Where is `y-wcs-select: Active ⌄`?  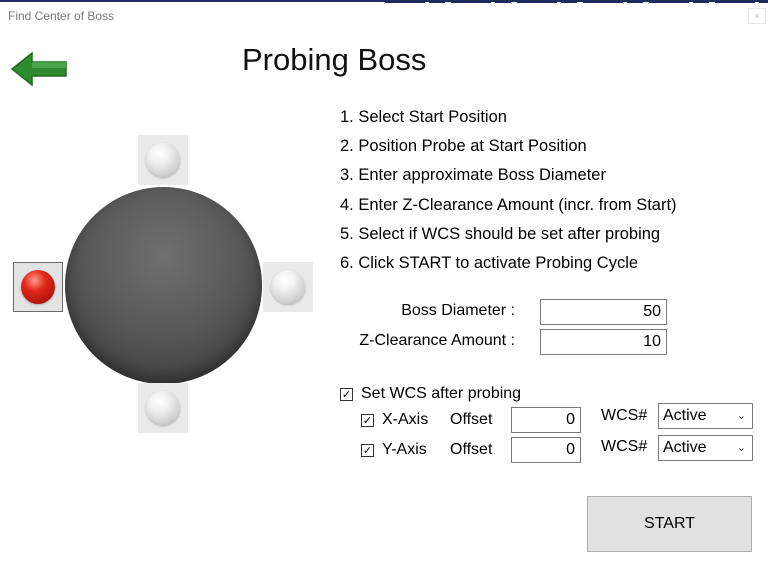
y-wcs-select: Active ⌄ is located at coordinates (705, 448).